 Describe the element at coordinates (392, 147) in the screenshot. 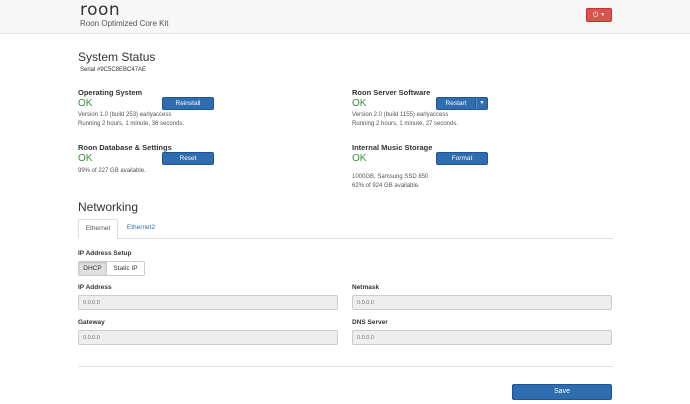

I see `storage-name: Internal Music Storage` at that location.